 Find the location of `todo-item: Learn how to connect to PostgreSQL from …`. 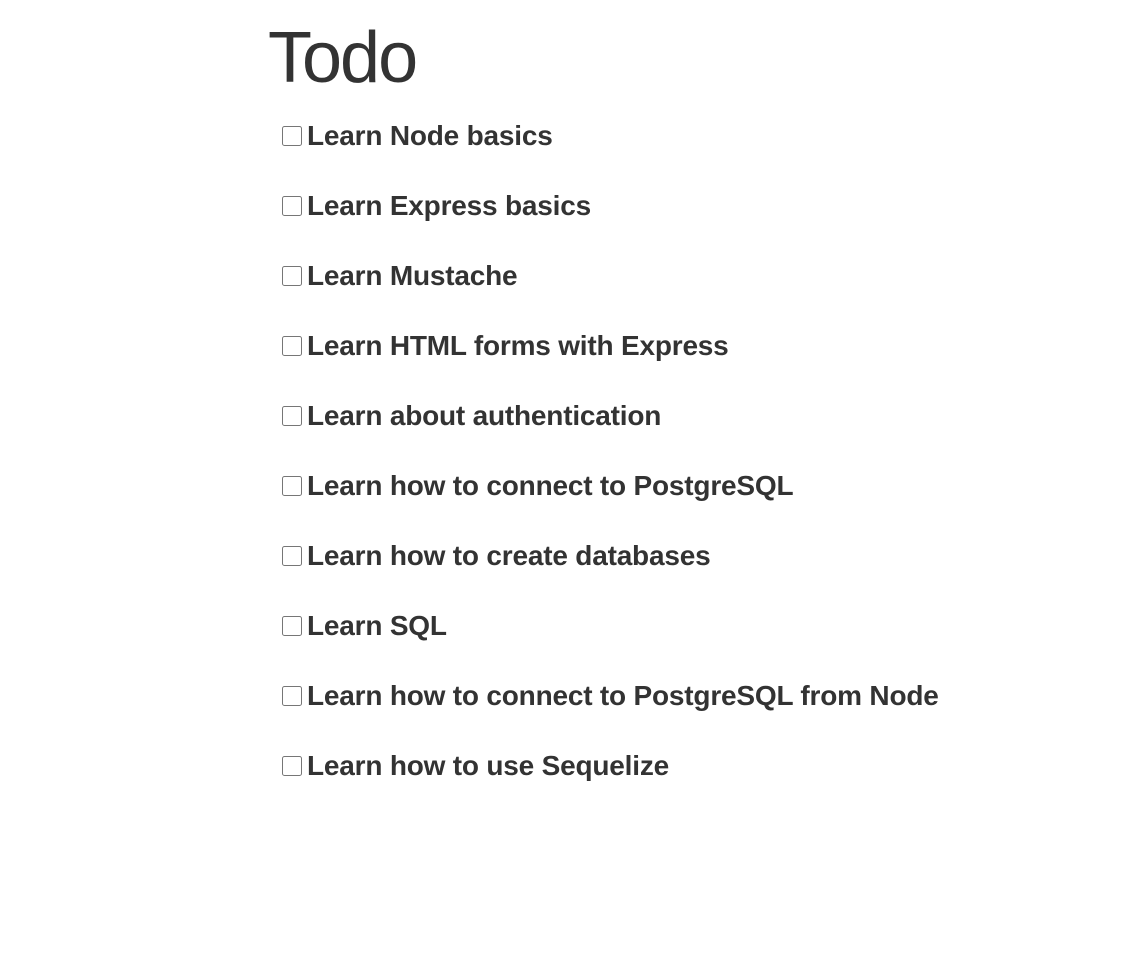

todo-item: Learn how to connect to PostgreSQL from … is located at coordinates (610, 715).